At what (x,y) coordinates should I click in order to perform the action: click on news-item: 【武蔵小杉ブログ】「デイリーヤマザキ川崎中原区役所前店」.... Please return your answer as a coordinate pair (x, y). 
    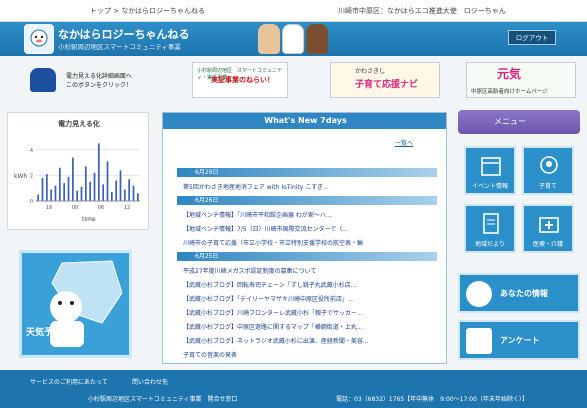
    Looking at the image, I should click on (310, 298).